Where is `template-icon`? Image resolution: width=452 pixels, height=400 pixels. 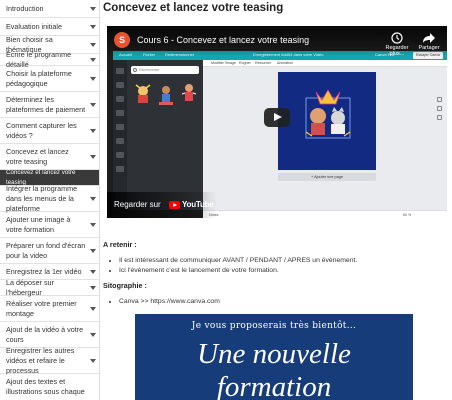
template-icon is located at coordinates (120, 71).